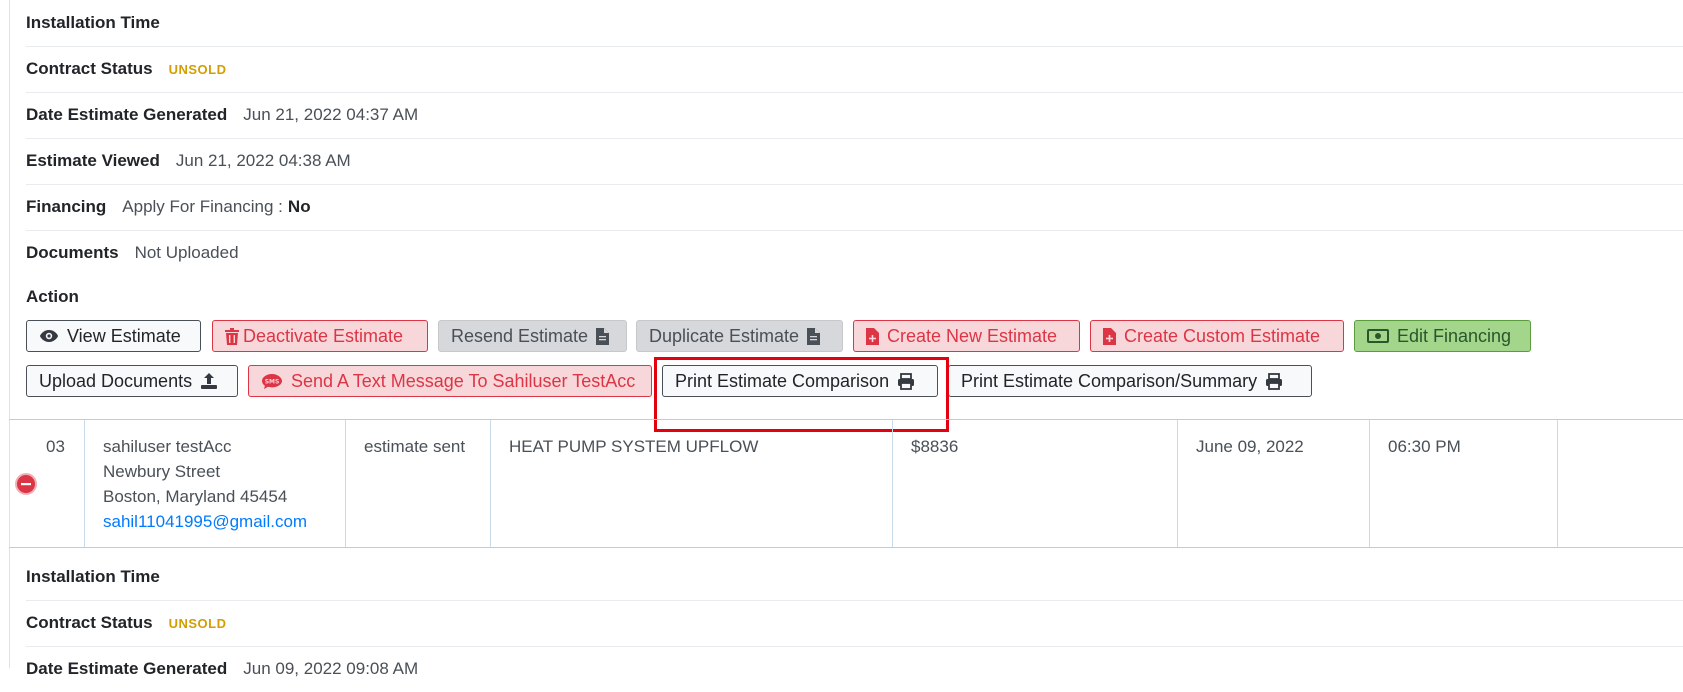 This screenshot has width=1683, height=692. What do you see at coordinates (323, 335) in the screenshot?
I see `deactivate-estimate-label: Deactivate Estimate` at bounding box center [323, 335].